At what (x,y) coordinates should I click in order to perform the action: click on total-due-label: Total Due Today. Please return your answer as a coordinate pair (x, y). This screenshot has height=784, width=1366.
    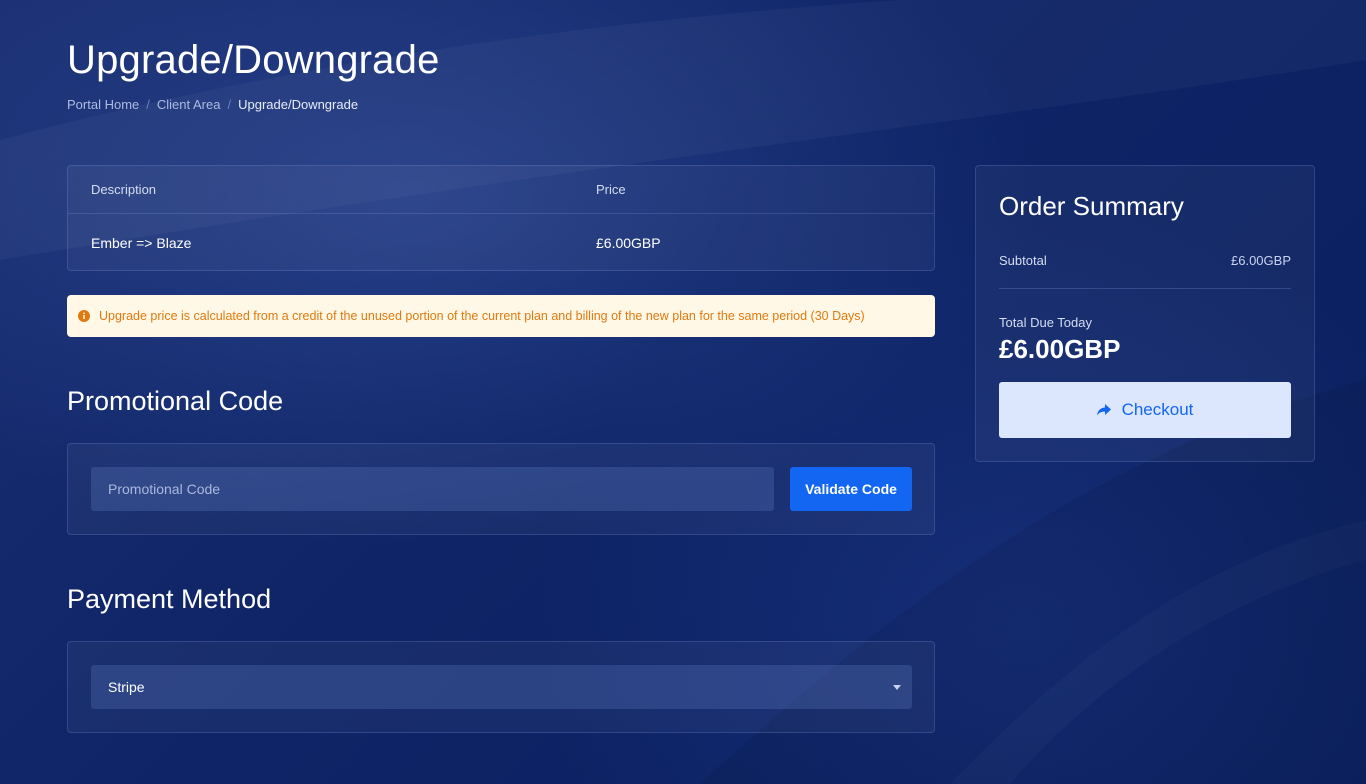
    Looking at the image, I should click on (1045, 322).